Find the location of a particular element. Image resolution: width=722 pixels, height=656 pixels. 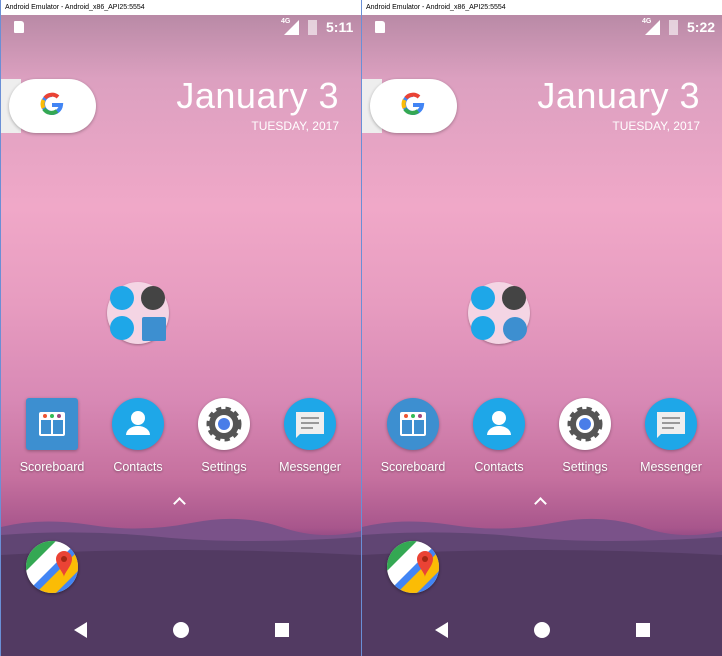

clock: 5:22 is located at coordinates (701, 27).